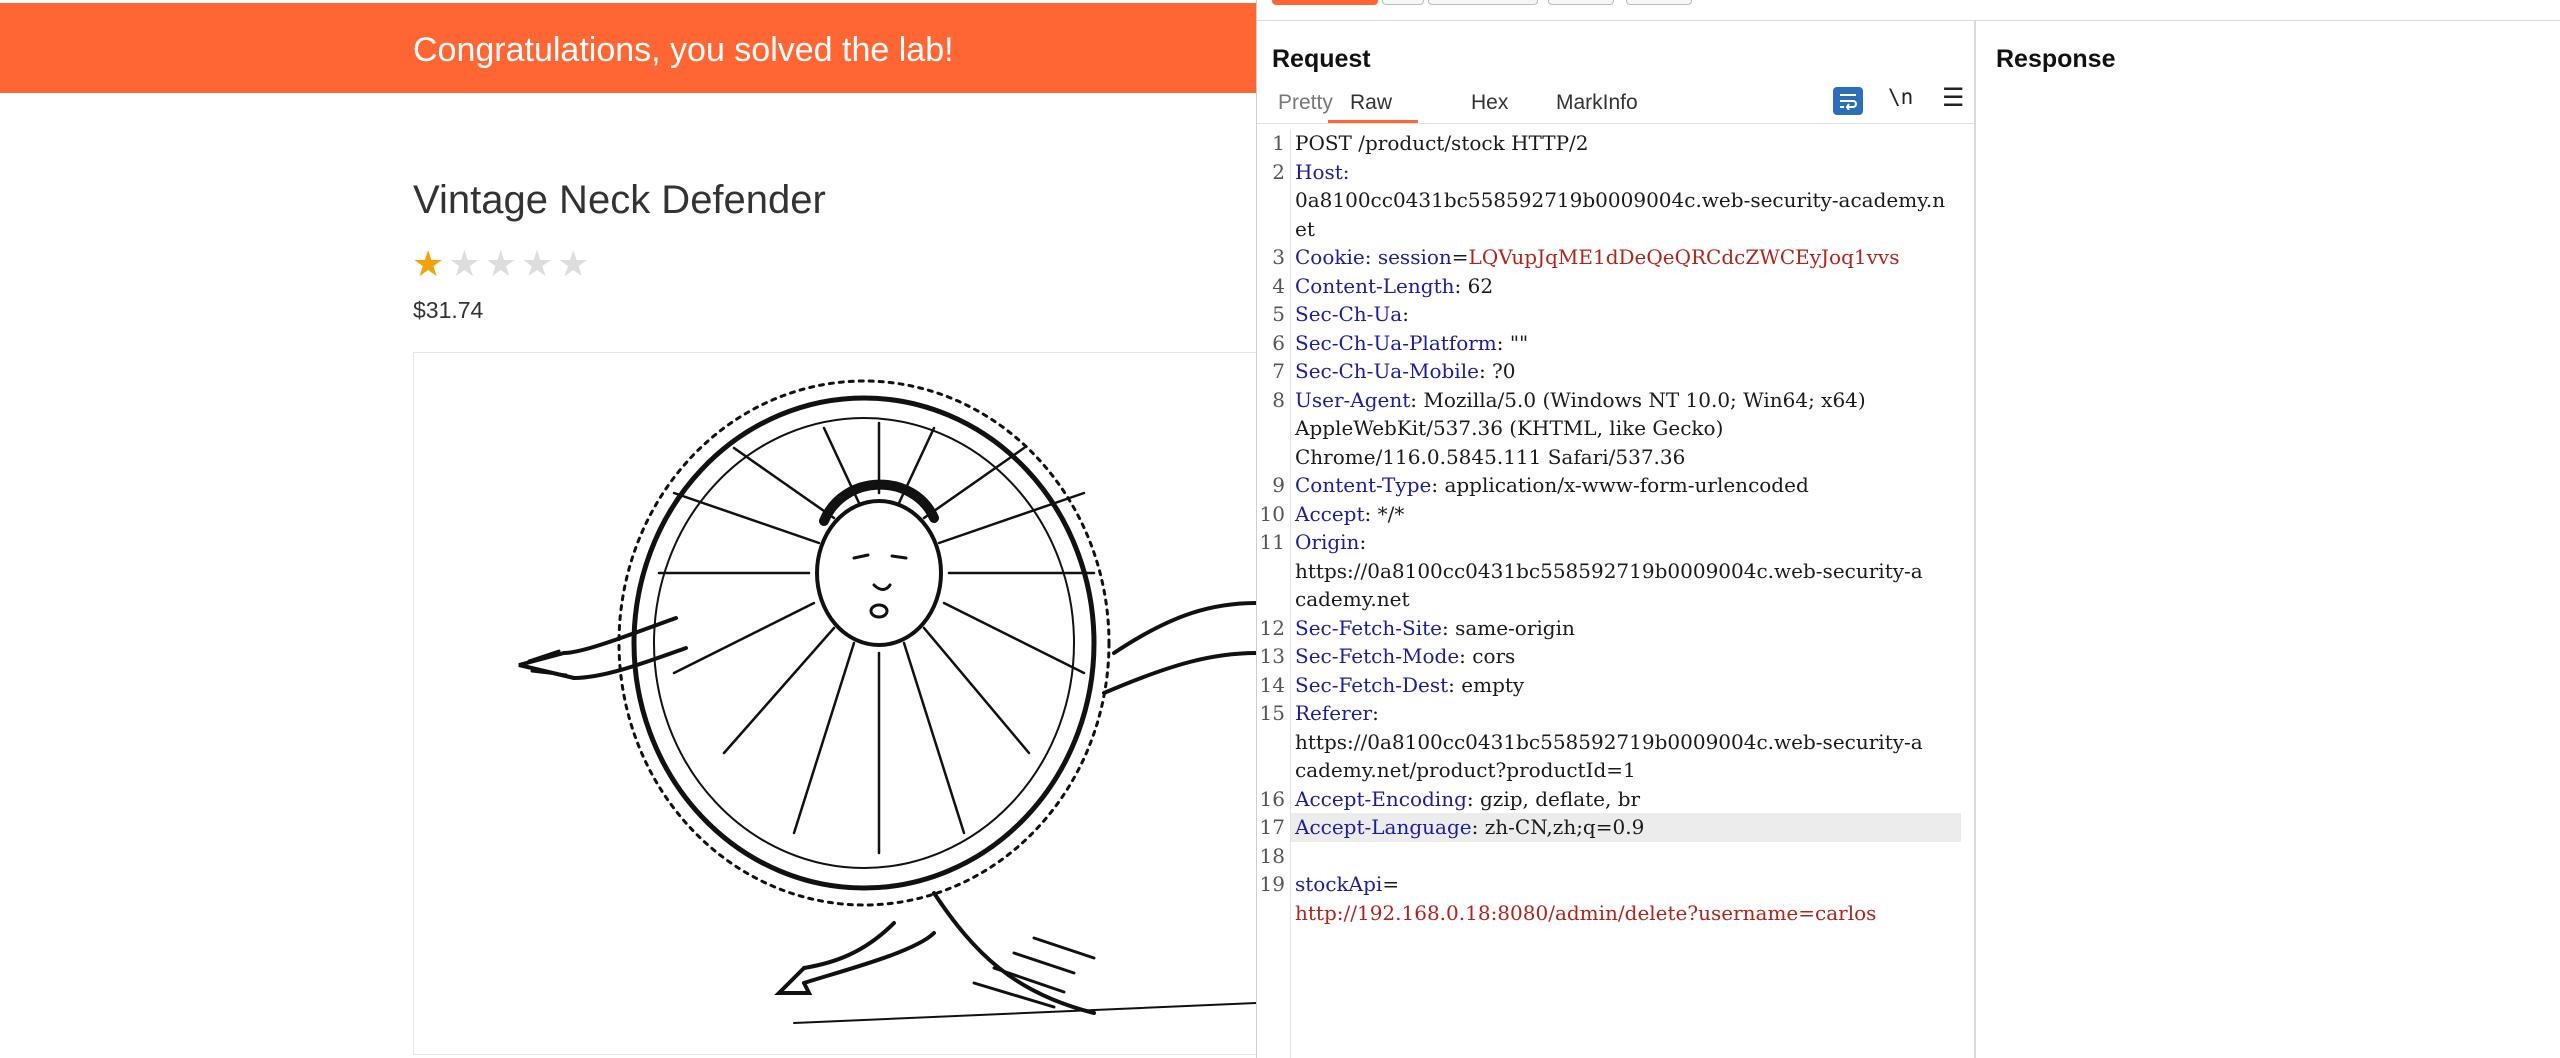 Image resolution: width=2560 pixels, height=1058 pixels. Describe the element at coordinates (1630, 514) in the screenshot. I see `request-line: Accept: */*` at that location.